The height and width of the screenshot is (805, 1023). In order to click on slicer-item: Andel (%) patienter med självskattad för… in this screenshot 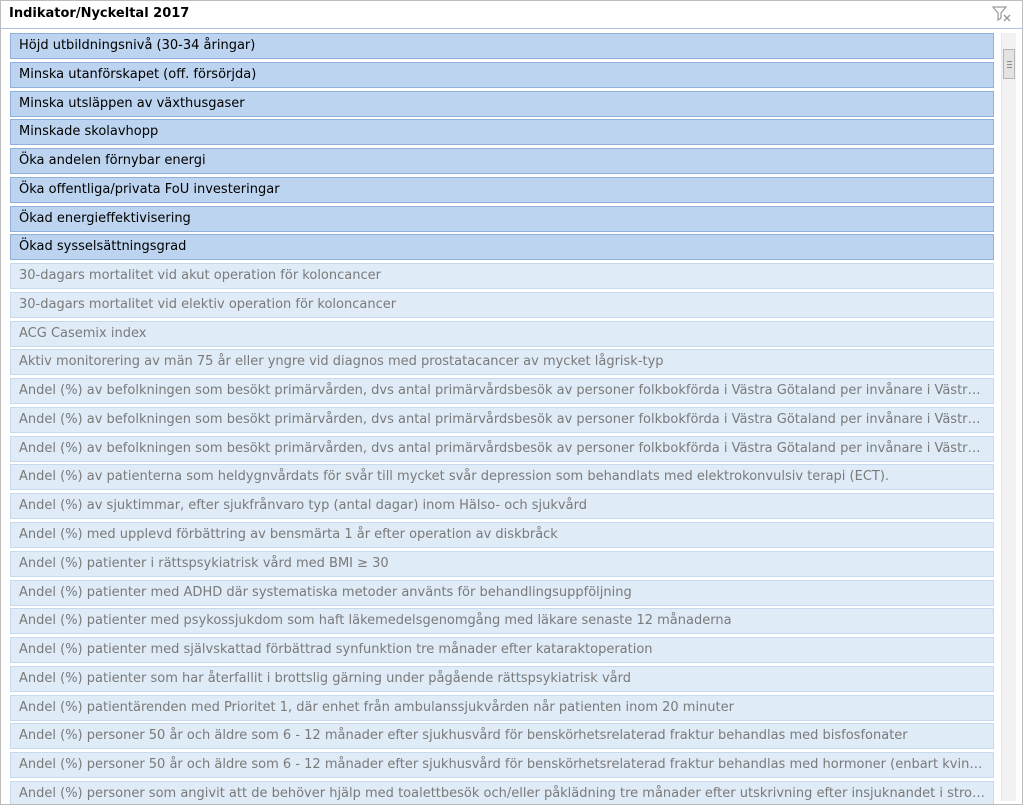, I will do `click(502, 650)`.